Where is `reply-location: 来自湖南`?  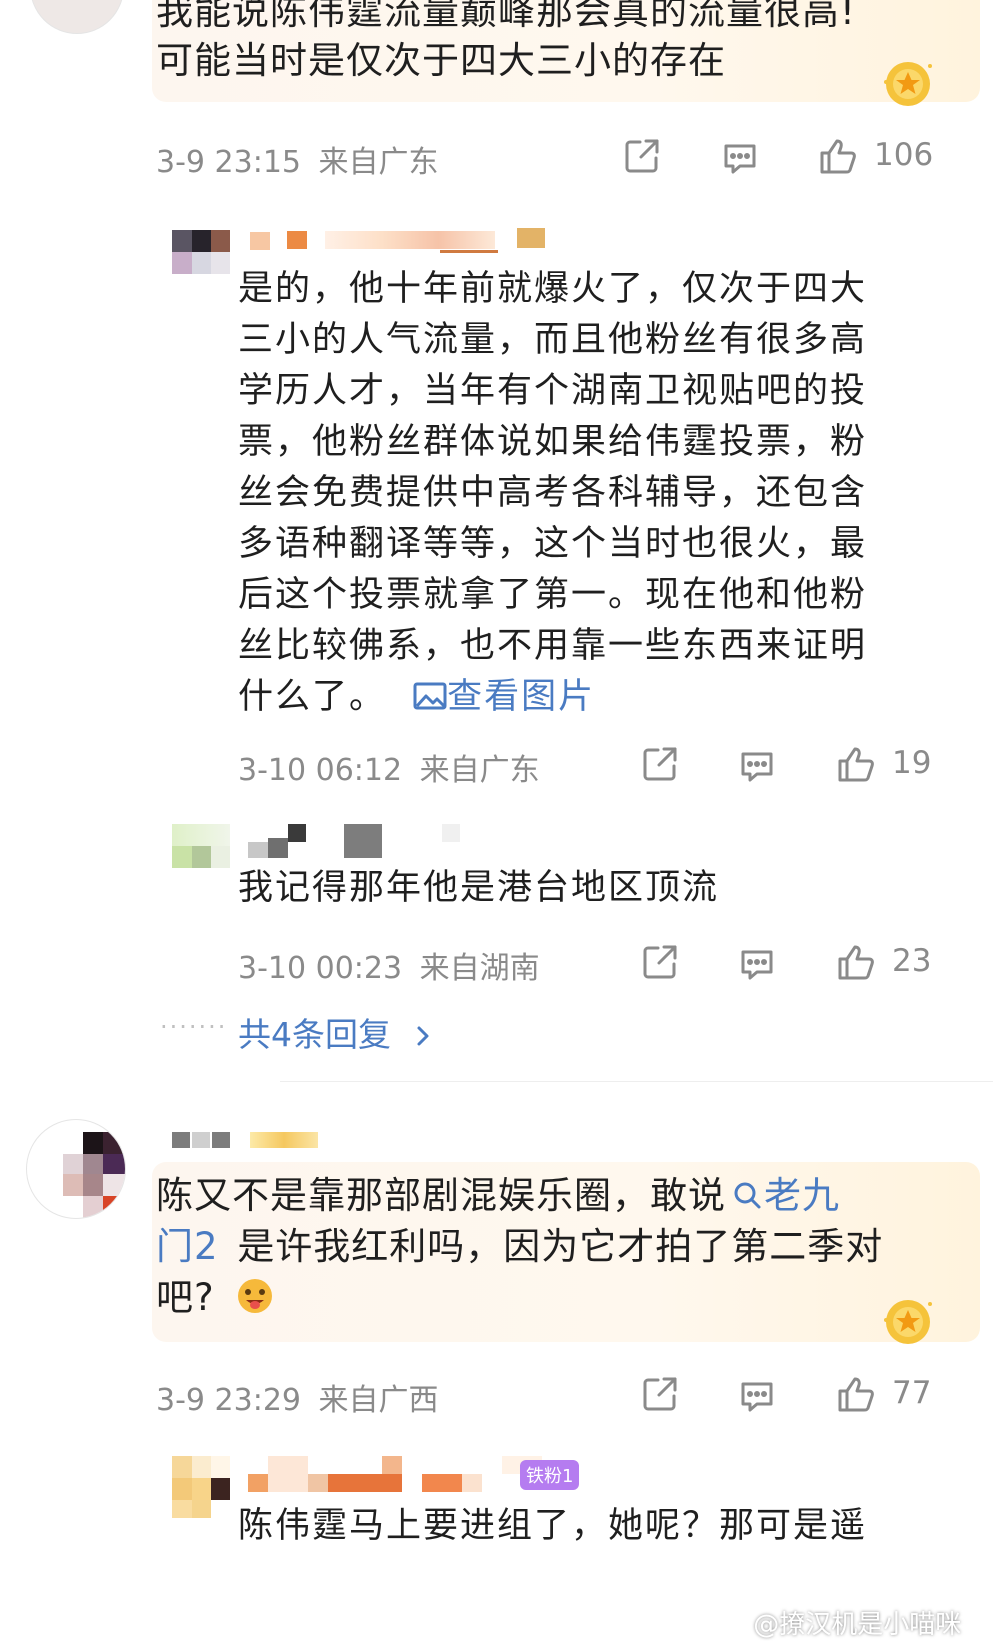 reply-location: 来自湖南 is located at coordinates (479, 968).